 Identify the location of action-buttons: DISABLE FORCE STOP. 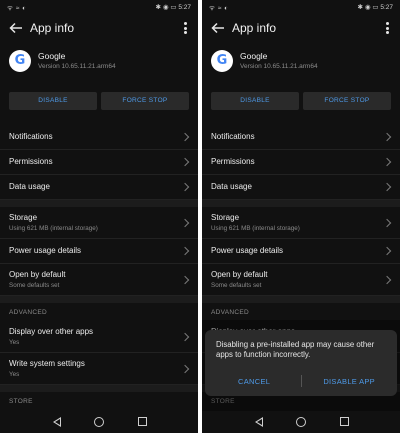
(301, 101).